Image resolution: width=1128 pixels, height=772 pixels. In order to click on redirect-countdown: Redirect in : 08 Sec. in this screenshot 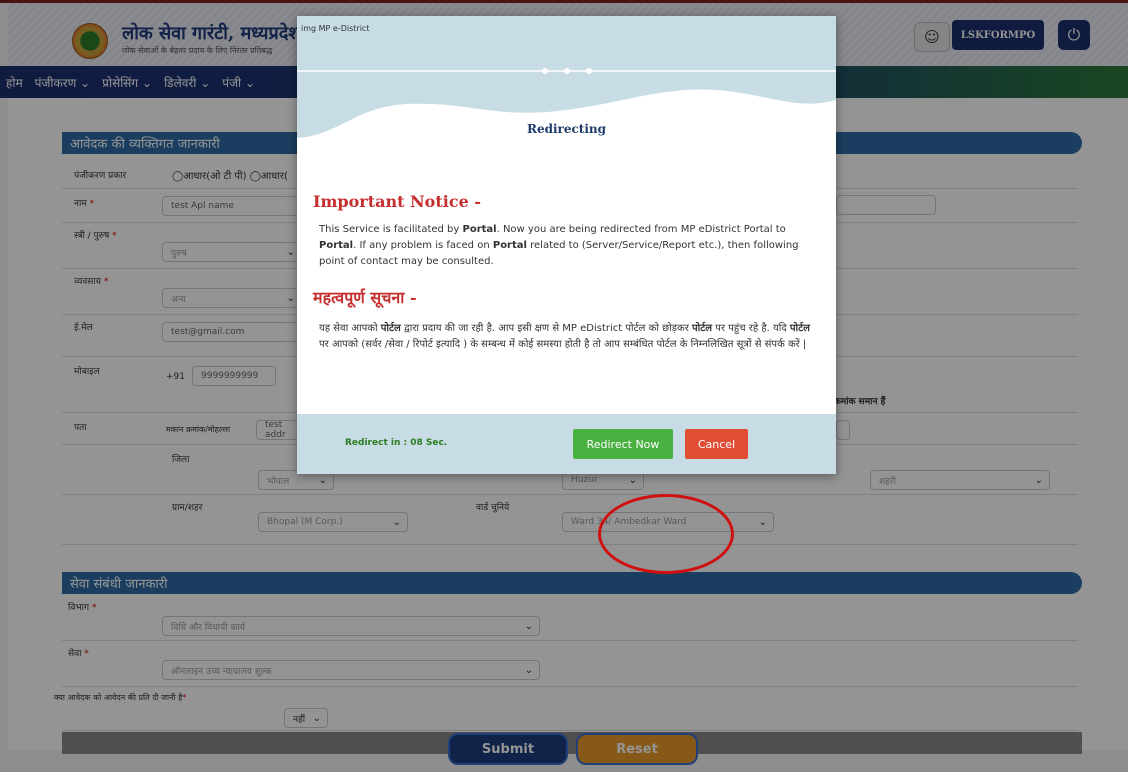, I will do `click(396, 443)`.